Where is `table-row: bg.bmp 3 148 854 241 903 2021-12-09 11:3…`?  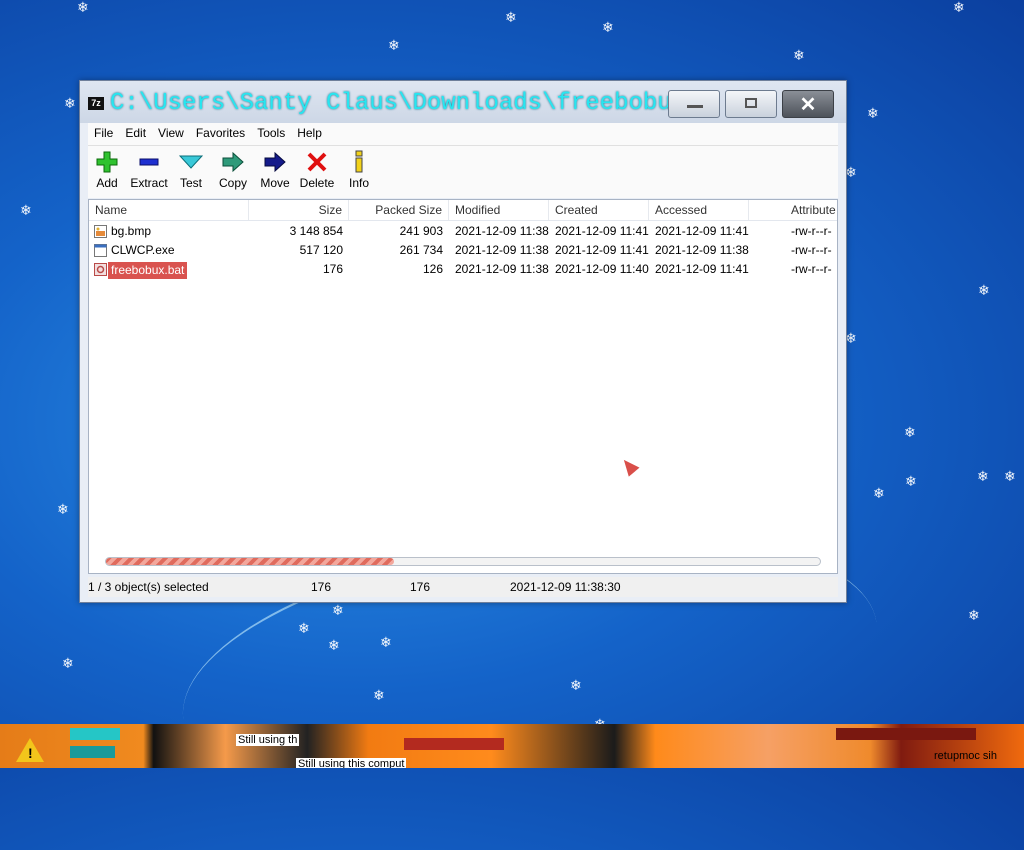 table-row: bg.bmp 3 148 854 241 903 2021-12-09 11:3… is located at coordinates (463, 231).